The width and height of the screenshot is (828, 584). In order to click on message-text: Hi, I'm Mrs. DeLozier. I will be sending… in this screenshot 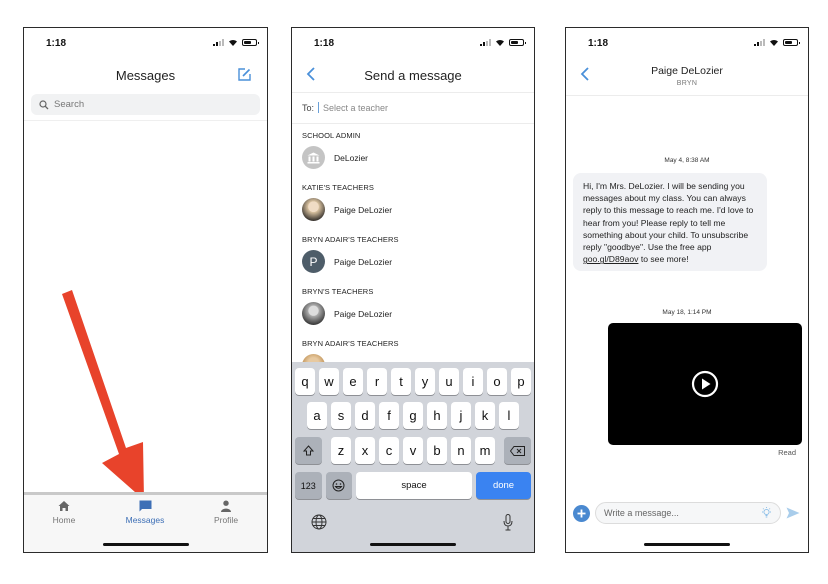, I will do `click(668, 217)`.